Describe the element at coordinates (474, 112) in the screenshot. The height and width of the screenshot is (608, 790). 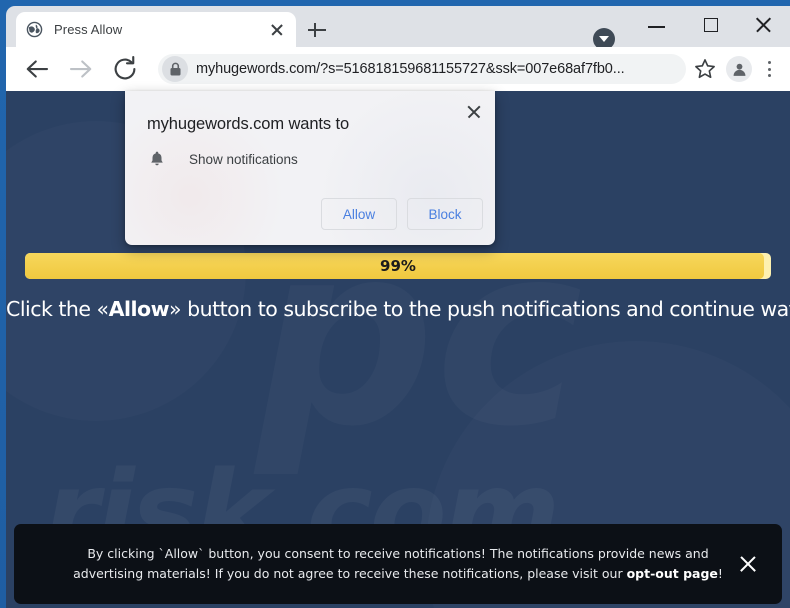
I see `dialog-close-icon` at that location.